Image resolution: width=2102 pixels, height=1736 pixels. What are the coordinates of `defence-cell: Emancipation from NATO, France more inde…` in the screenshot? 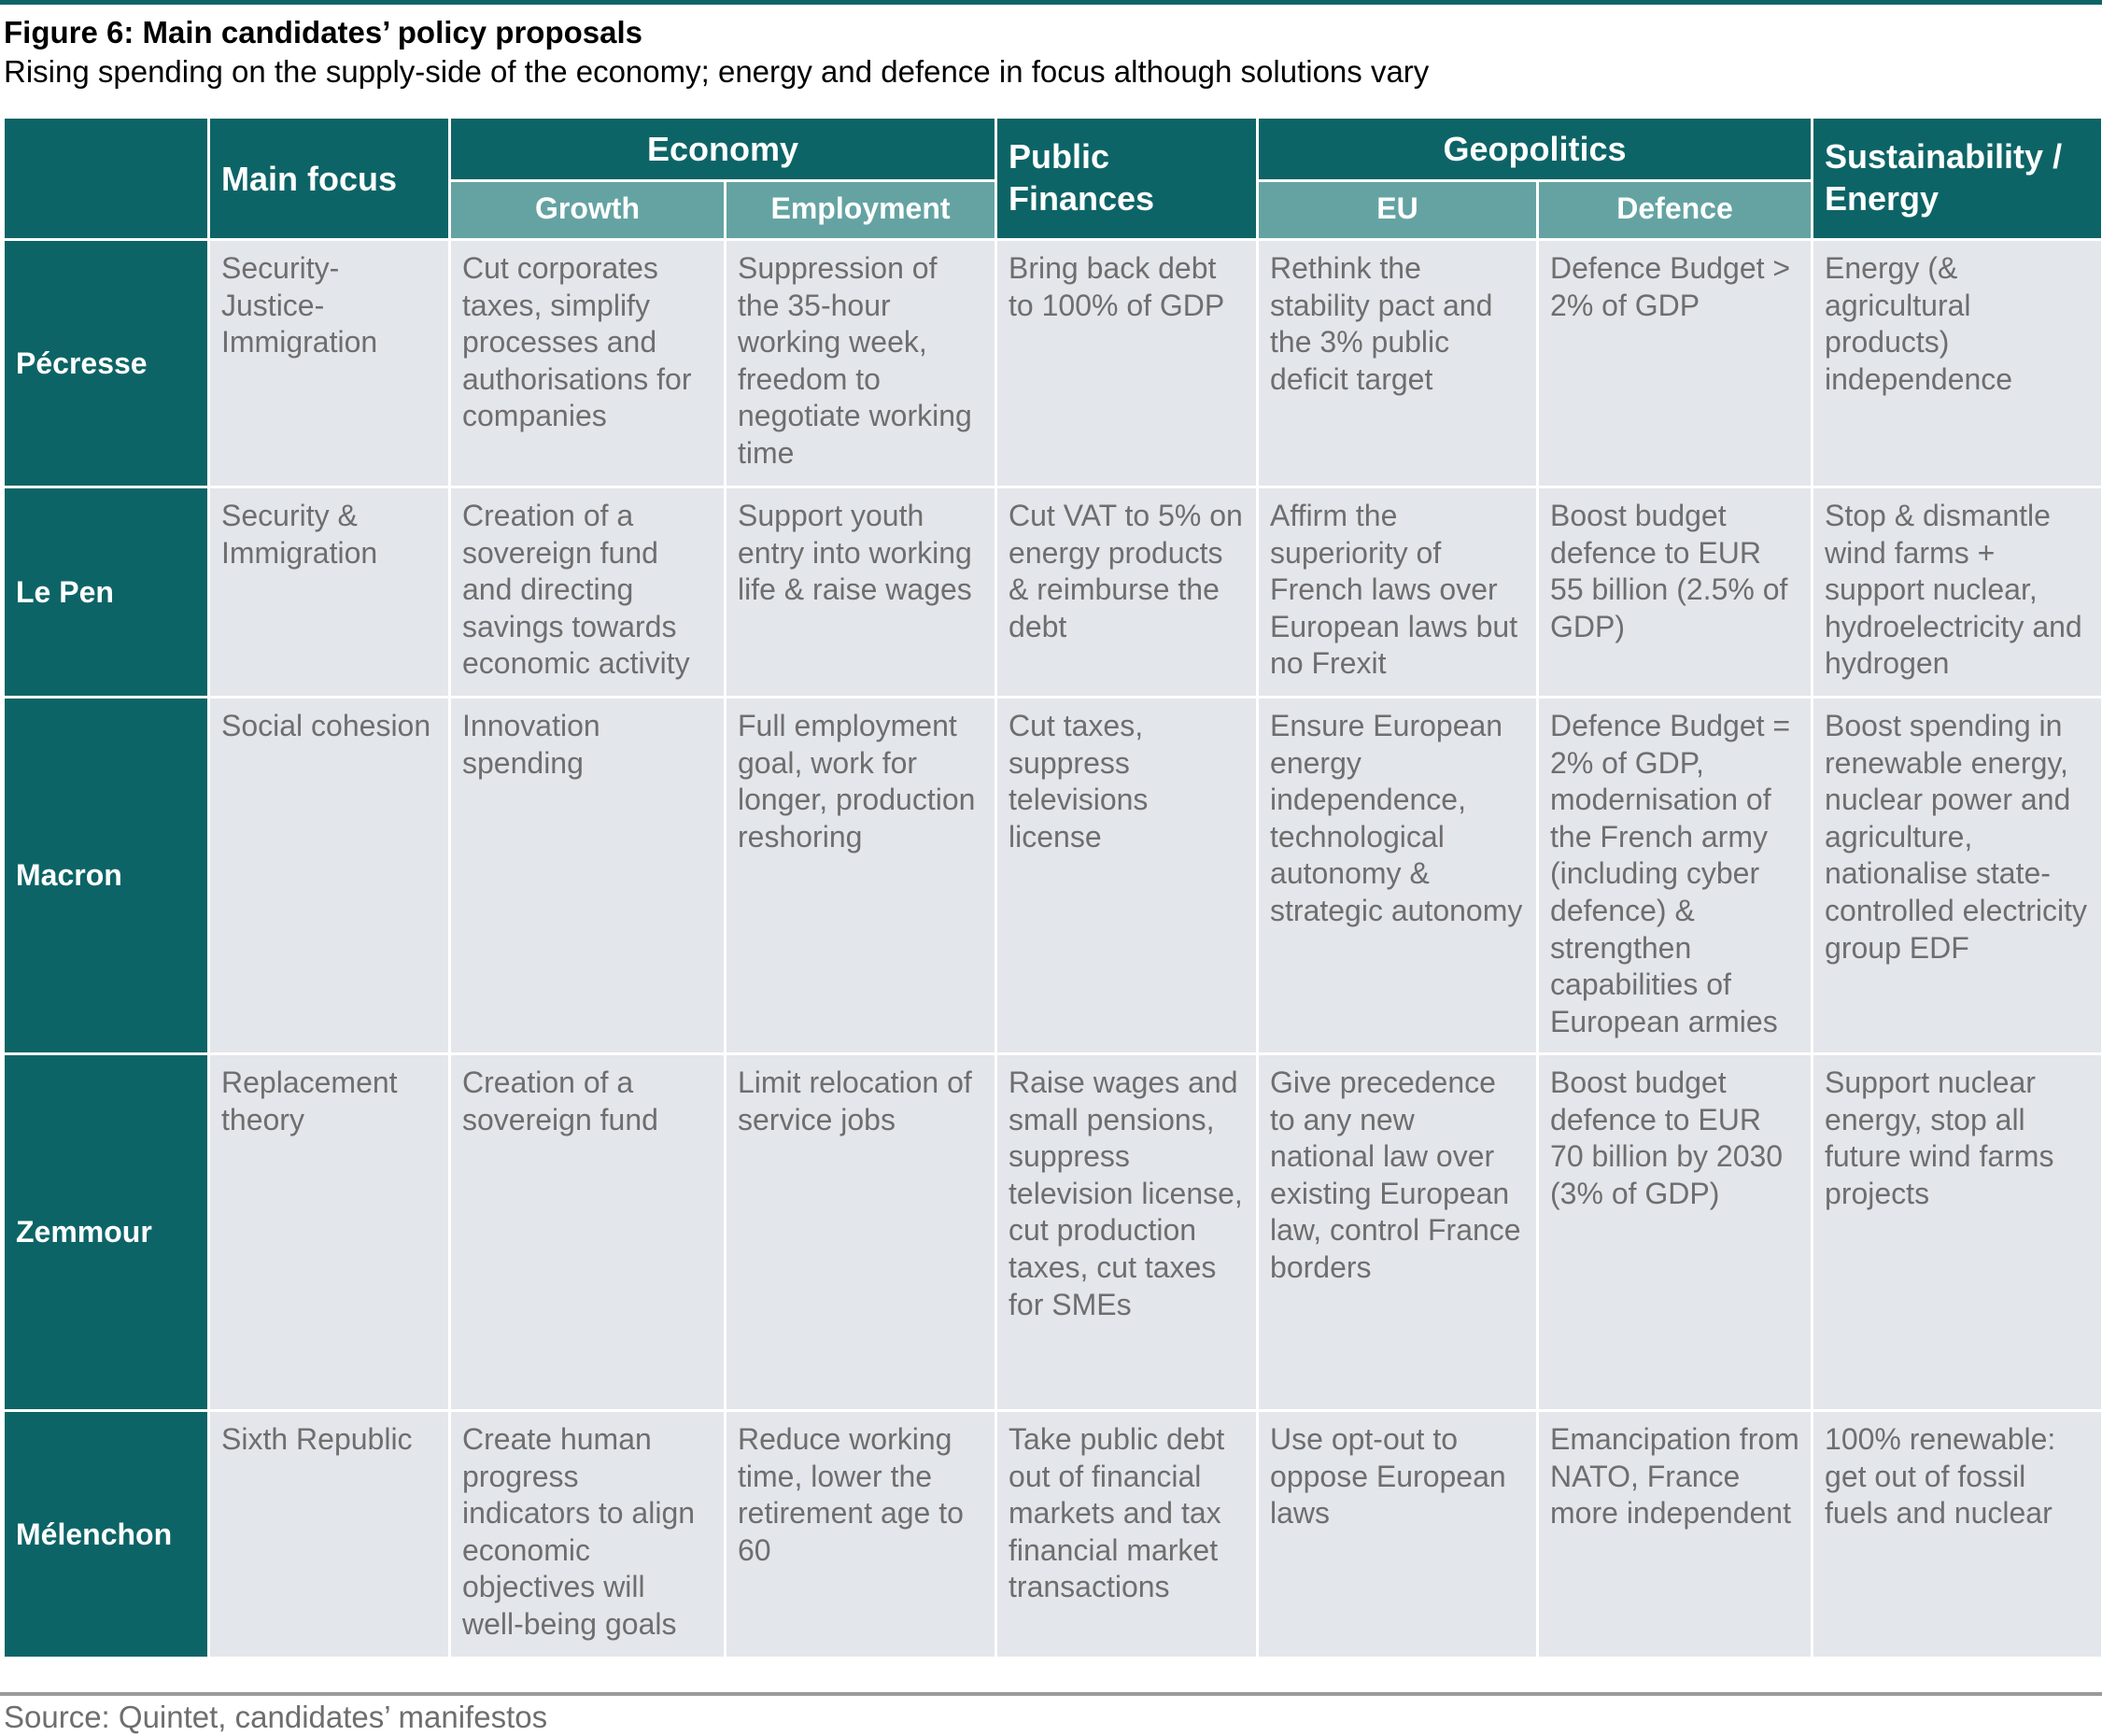 It's located at (1675, 1534).